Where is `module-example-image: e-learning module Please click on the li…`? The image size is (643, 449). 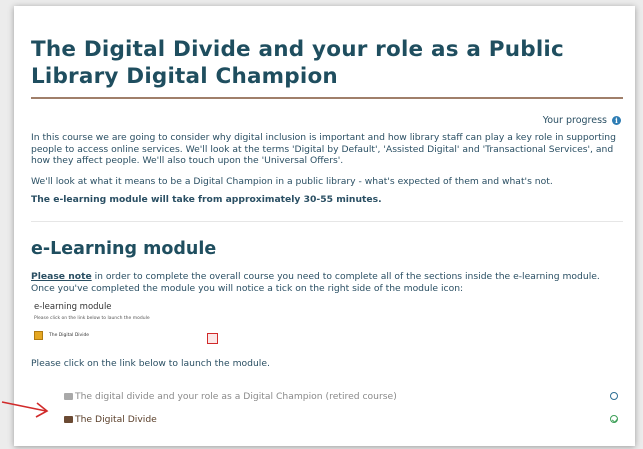 module-example-image: e-learning module Please click on the li… is located at coordinates (181, 328).